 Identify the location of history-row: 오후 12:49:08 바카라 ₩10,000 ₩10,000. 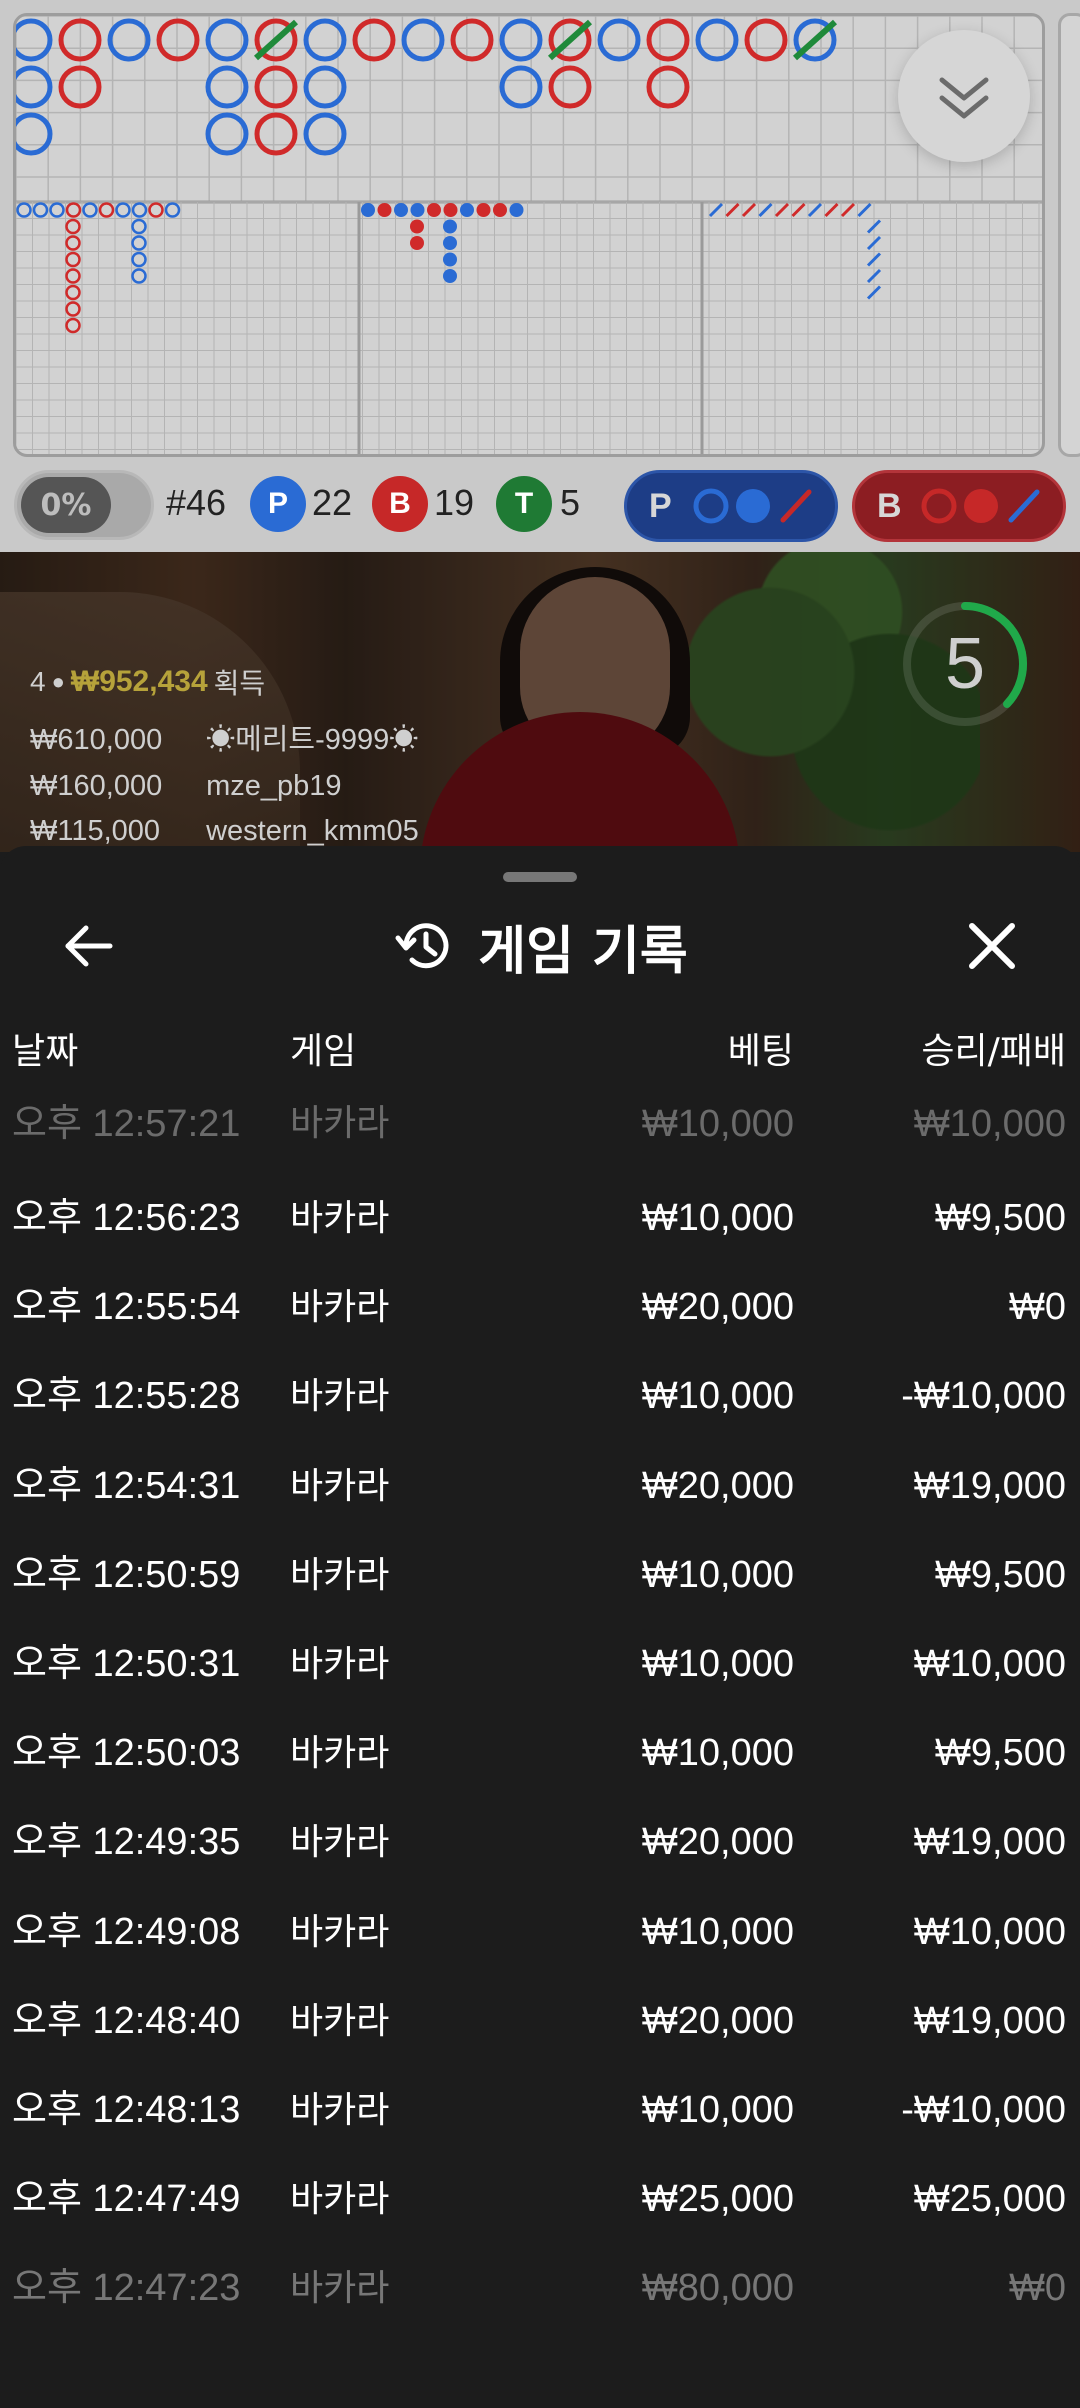
(540, 1932).